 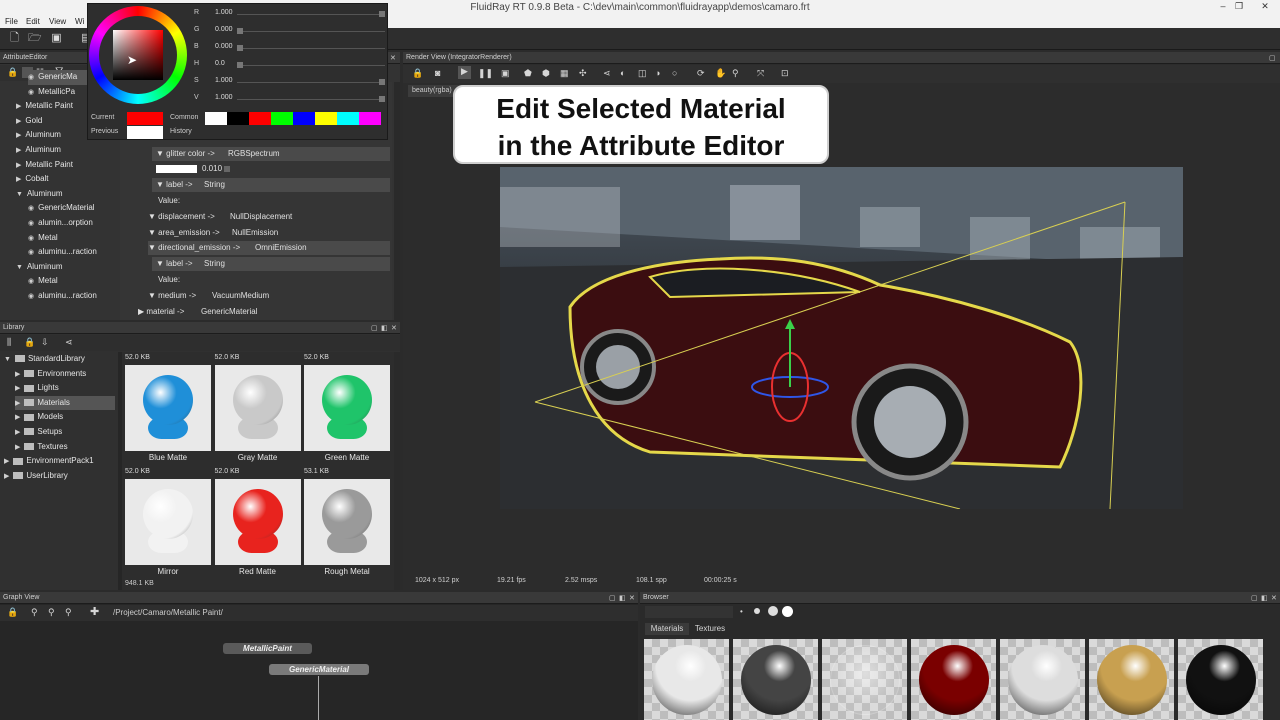 I want to click on browser-search-input, so click(x=689, y=612).